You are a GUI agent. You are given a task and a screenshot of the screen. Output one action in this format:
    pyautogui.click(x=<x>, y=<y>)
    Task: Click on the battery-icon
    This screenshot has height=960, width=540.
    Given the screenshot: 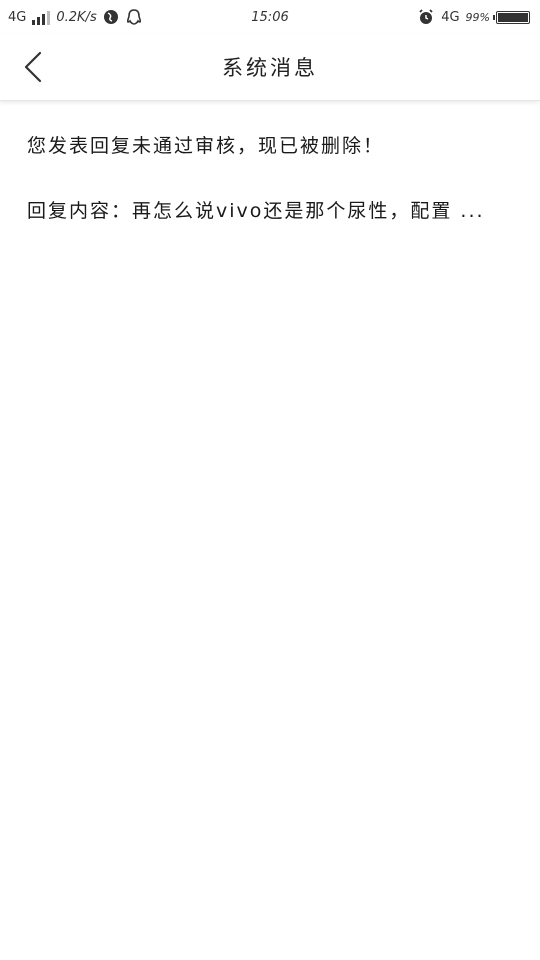 What is the action you would take?
    pyautogui.click(x=511, y=17)
    